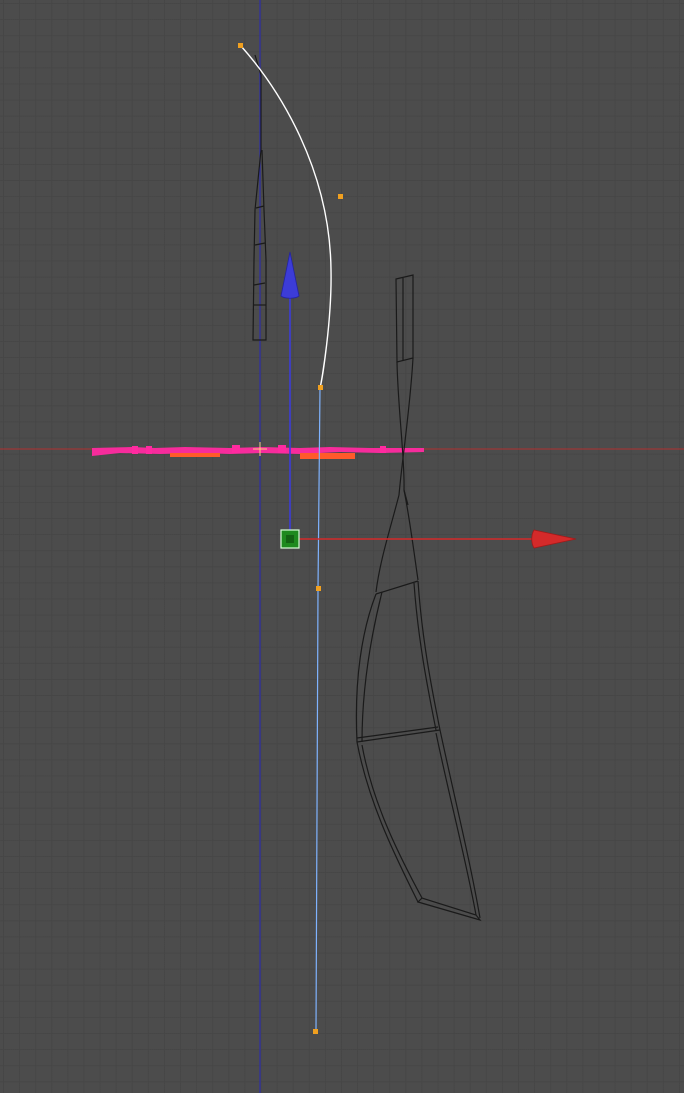  I want to click on weight-paint-strip, so click(258, 452).